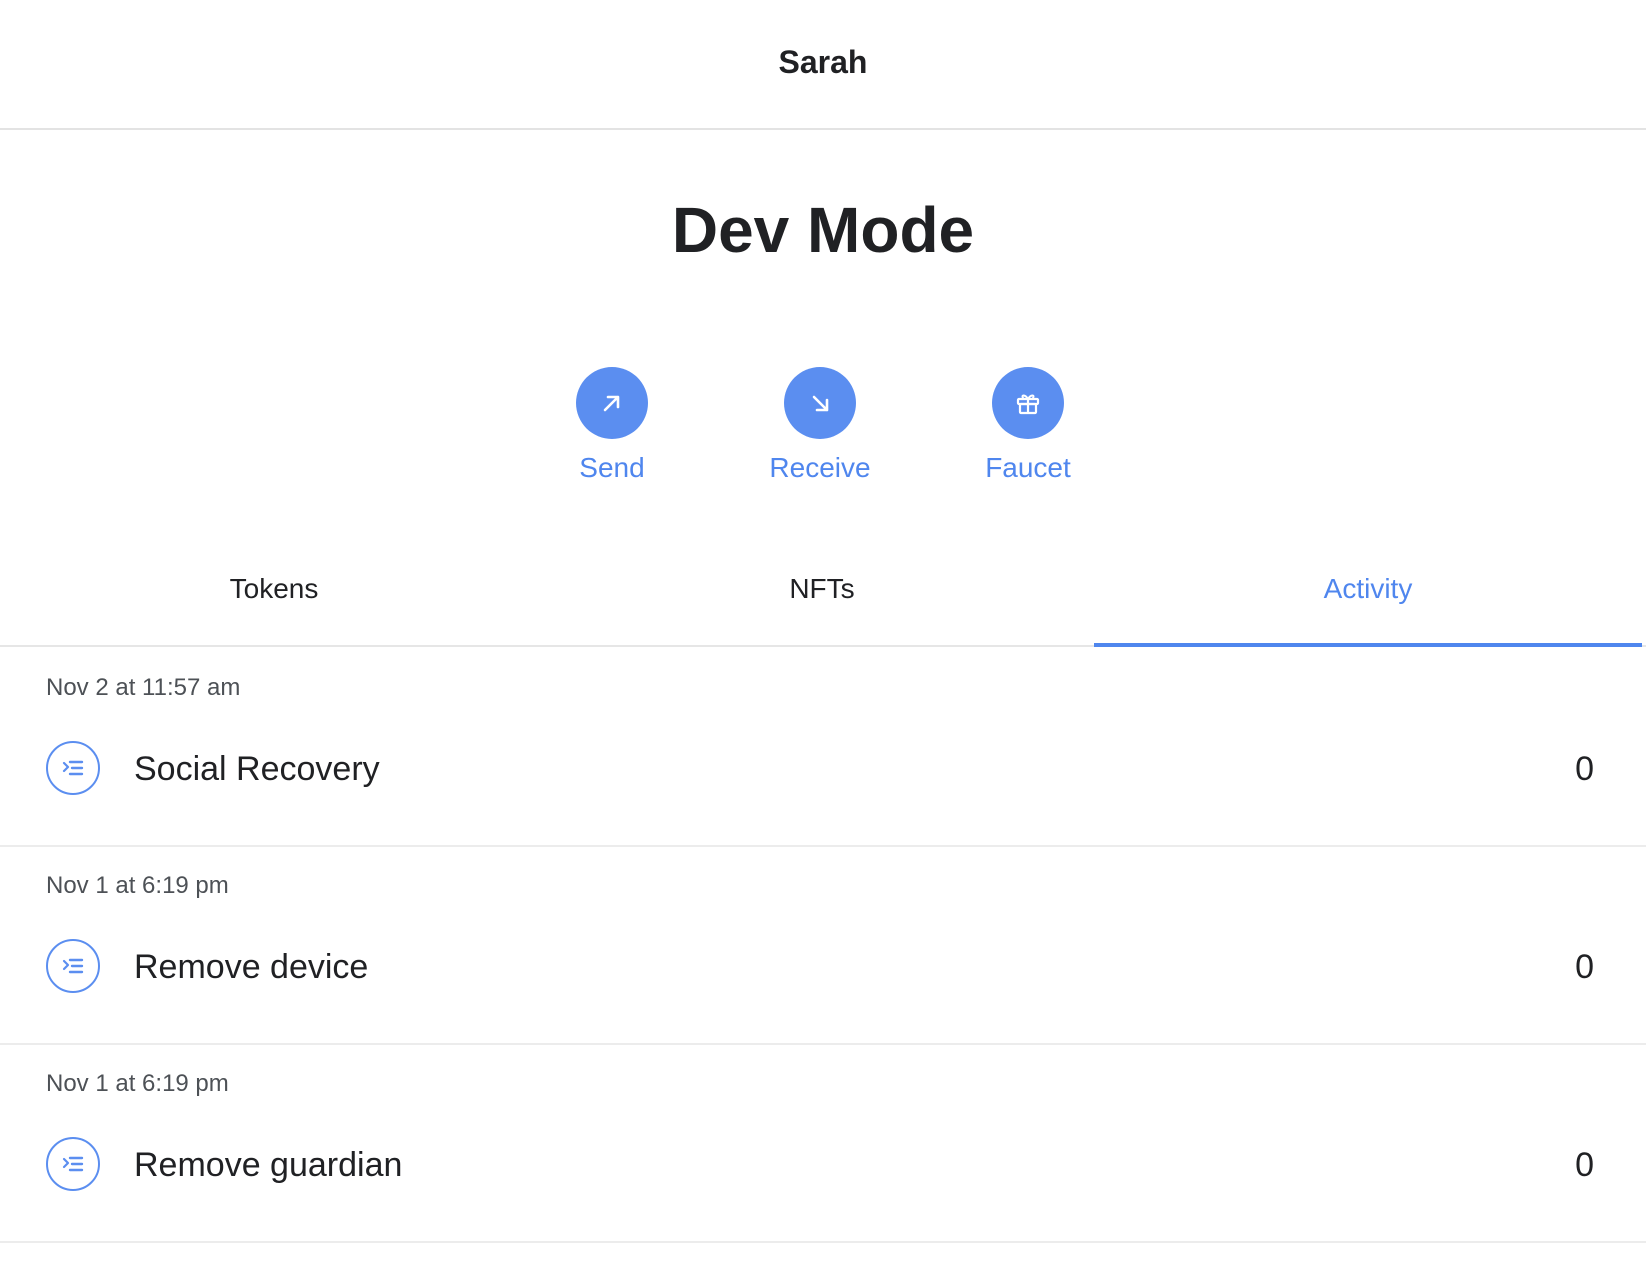  I want to click on activity-date: Nov 2 at 11:57 am, so click(143, 687).